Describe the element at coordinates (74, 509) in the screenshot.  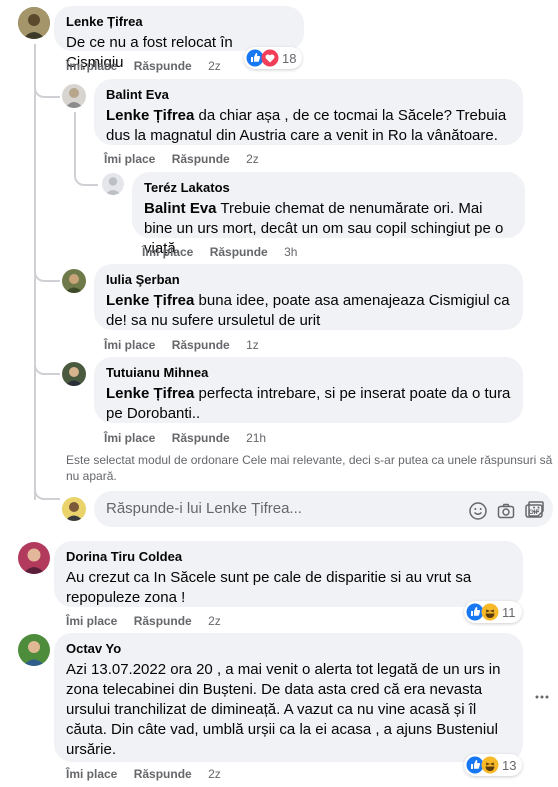
I see `current-user-avatar` at that location.